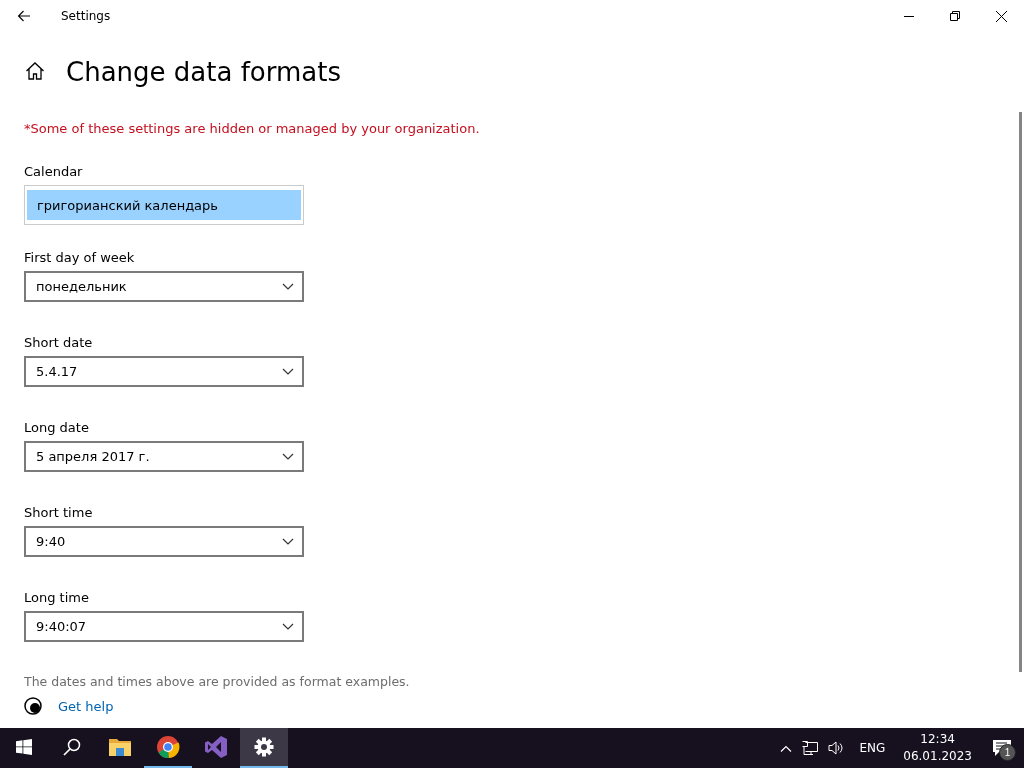 This screenshot has width=1024, height=768. I want to click on field-value: григорианский календарь, so click(127, 205).